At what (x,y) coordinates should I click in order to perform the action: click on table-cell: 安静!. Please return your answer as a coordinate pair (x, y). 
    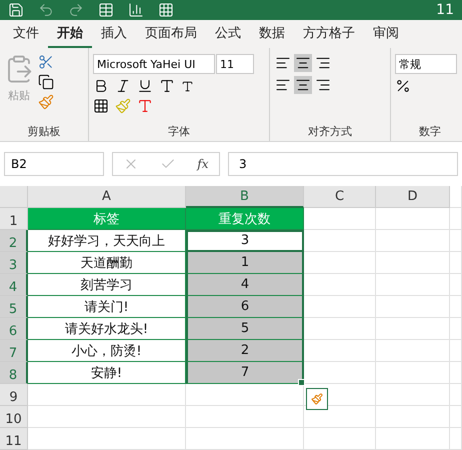
    Looking at the image, I should click on (107, 373).